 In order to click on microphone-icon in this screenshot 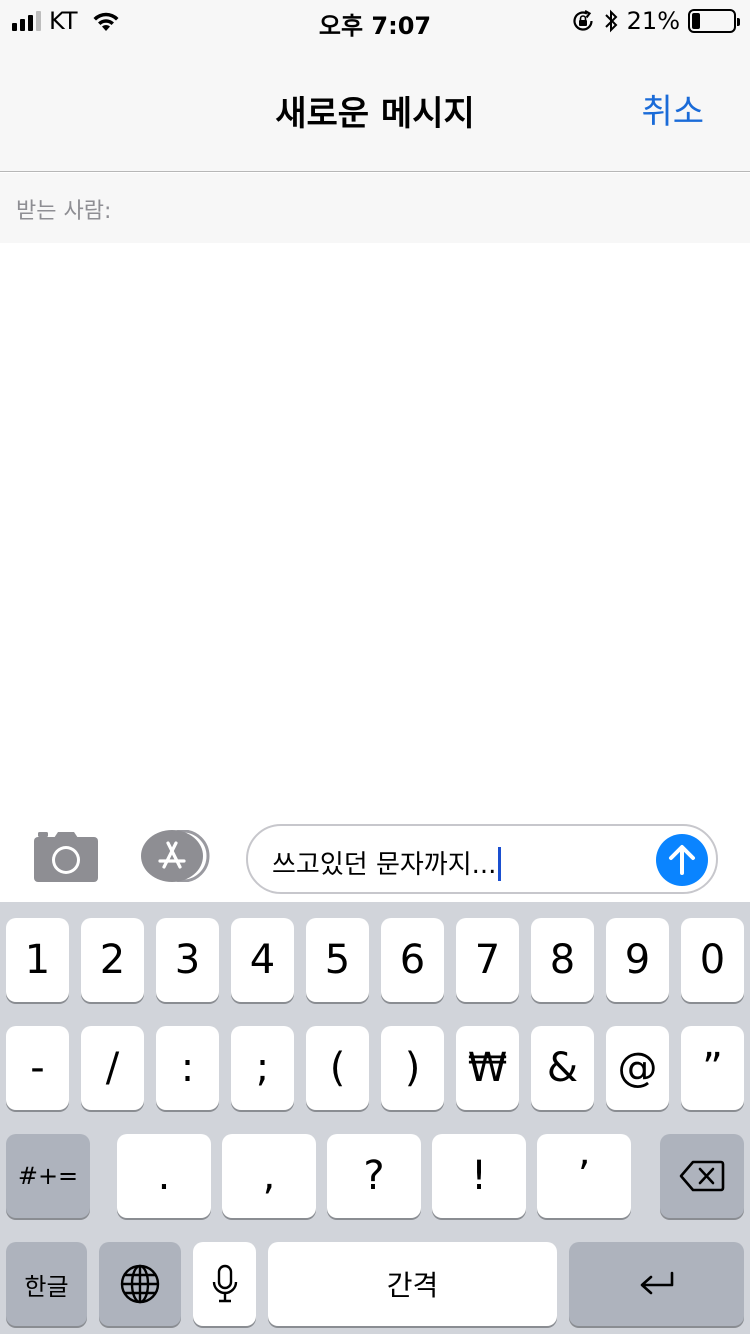, I will do `click(224, 1283)`.